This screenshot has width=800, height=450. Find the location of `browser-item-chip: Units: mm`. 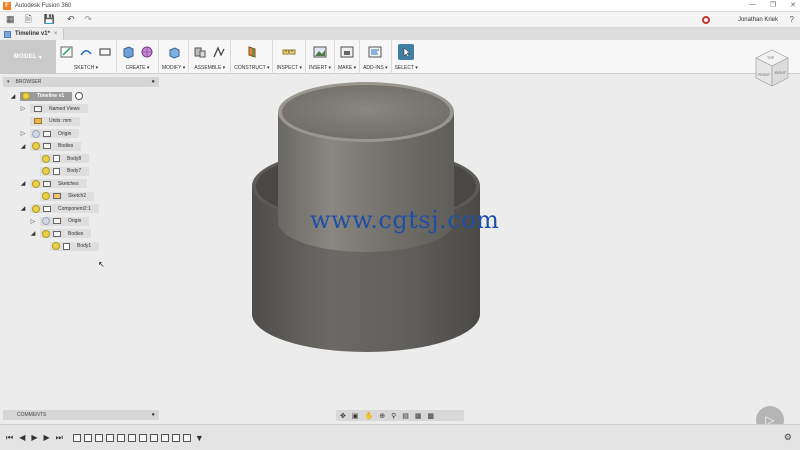

browser-item-chip: Units: mm is located at coordinates (55, 121).